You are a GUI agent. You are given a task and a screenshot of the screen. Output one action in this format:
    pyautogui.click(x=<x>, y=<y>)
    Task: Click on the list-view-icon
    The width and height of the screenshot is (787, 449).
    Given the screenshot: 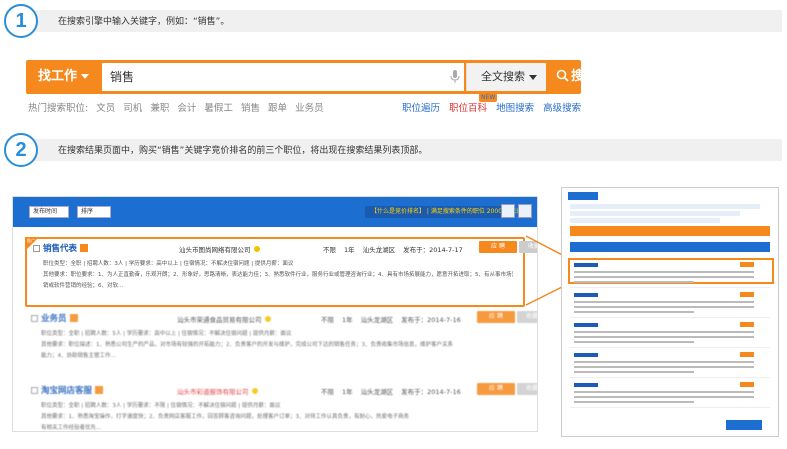 What is the action you would take?
    pyautogui.click(x=508, y=211)
    